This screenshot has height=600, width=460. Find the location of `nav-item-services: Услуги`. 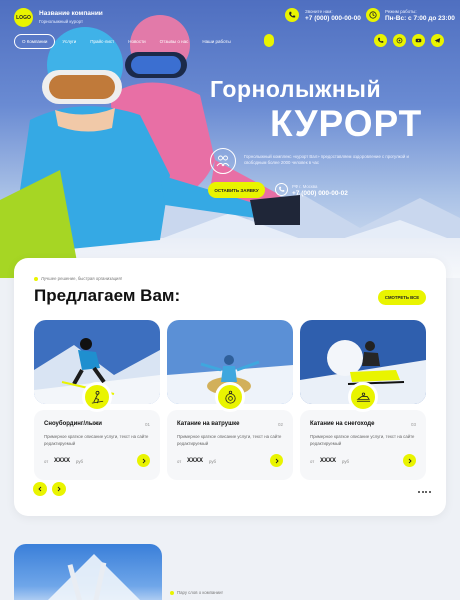

nav-item-services: Услуги is located at coordinates (69, 41).